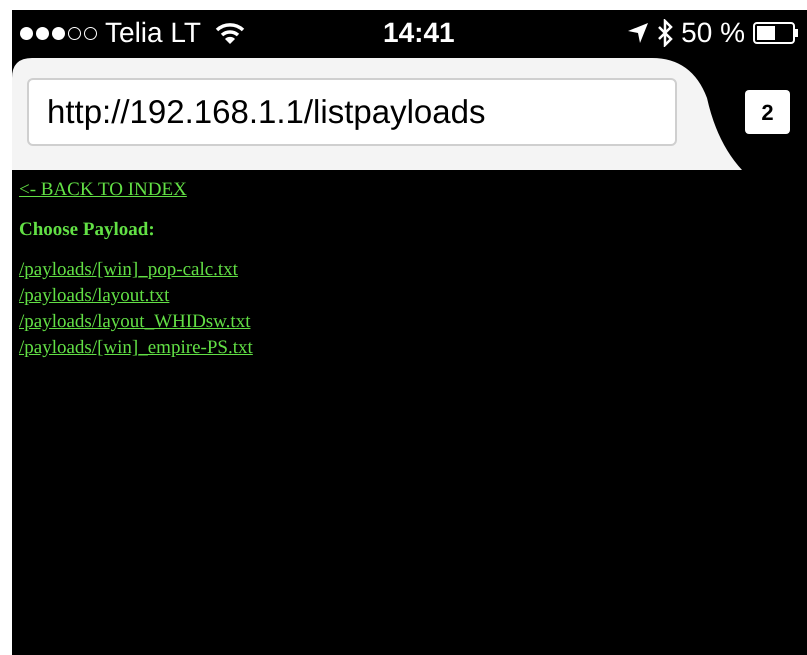  Describe the element at coordinates (128, 270) in the screenshot. I see `payload-link: /payloads/[win]_pop-calc.txt` at that location.